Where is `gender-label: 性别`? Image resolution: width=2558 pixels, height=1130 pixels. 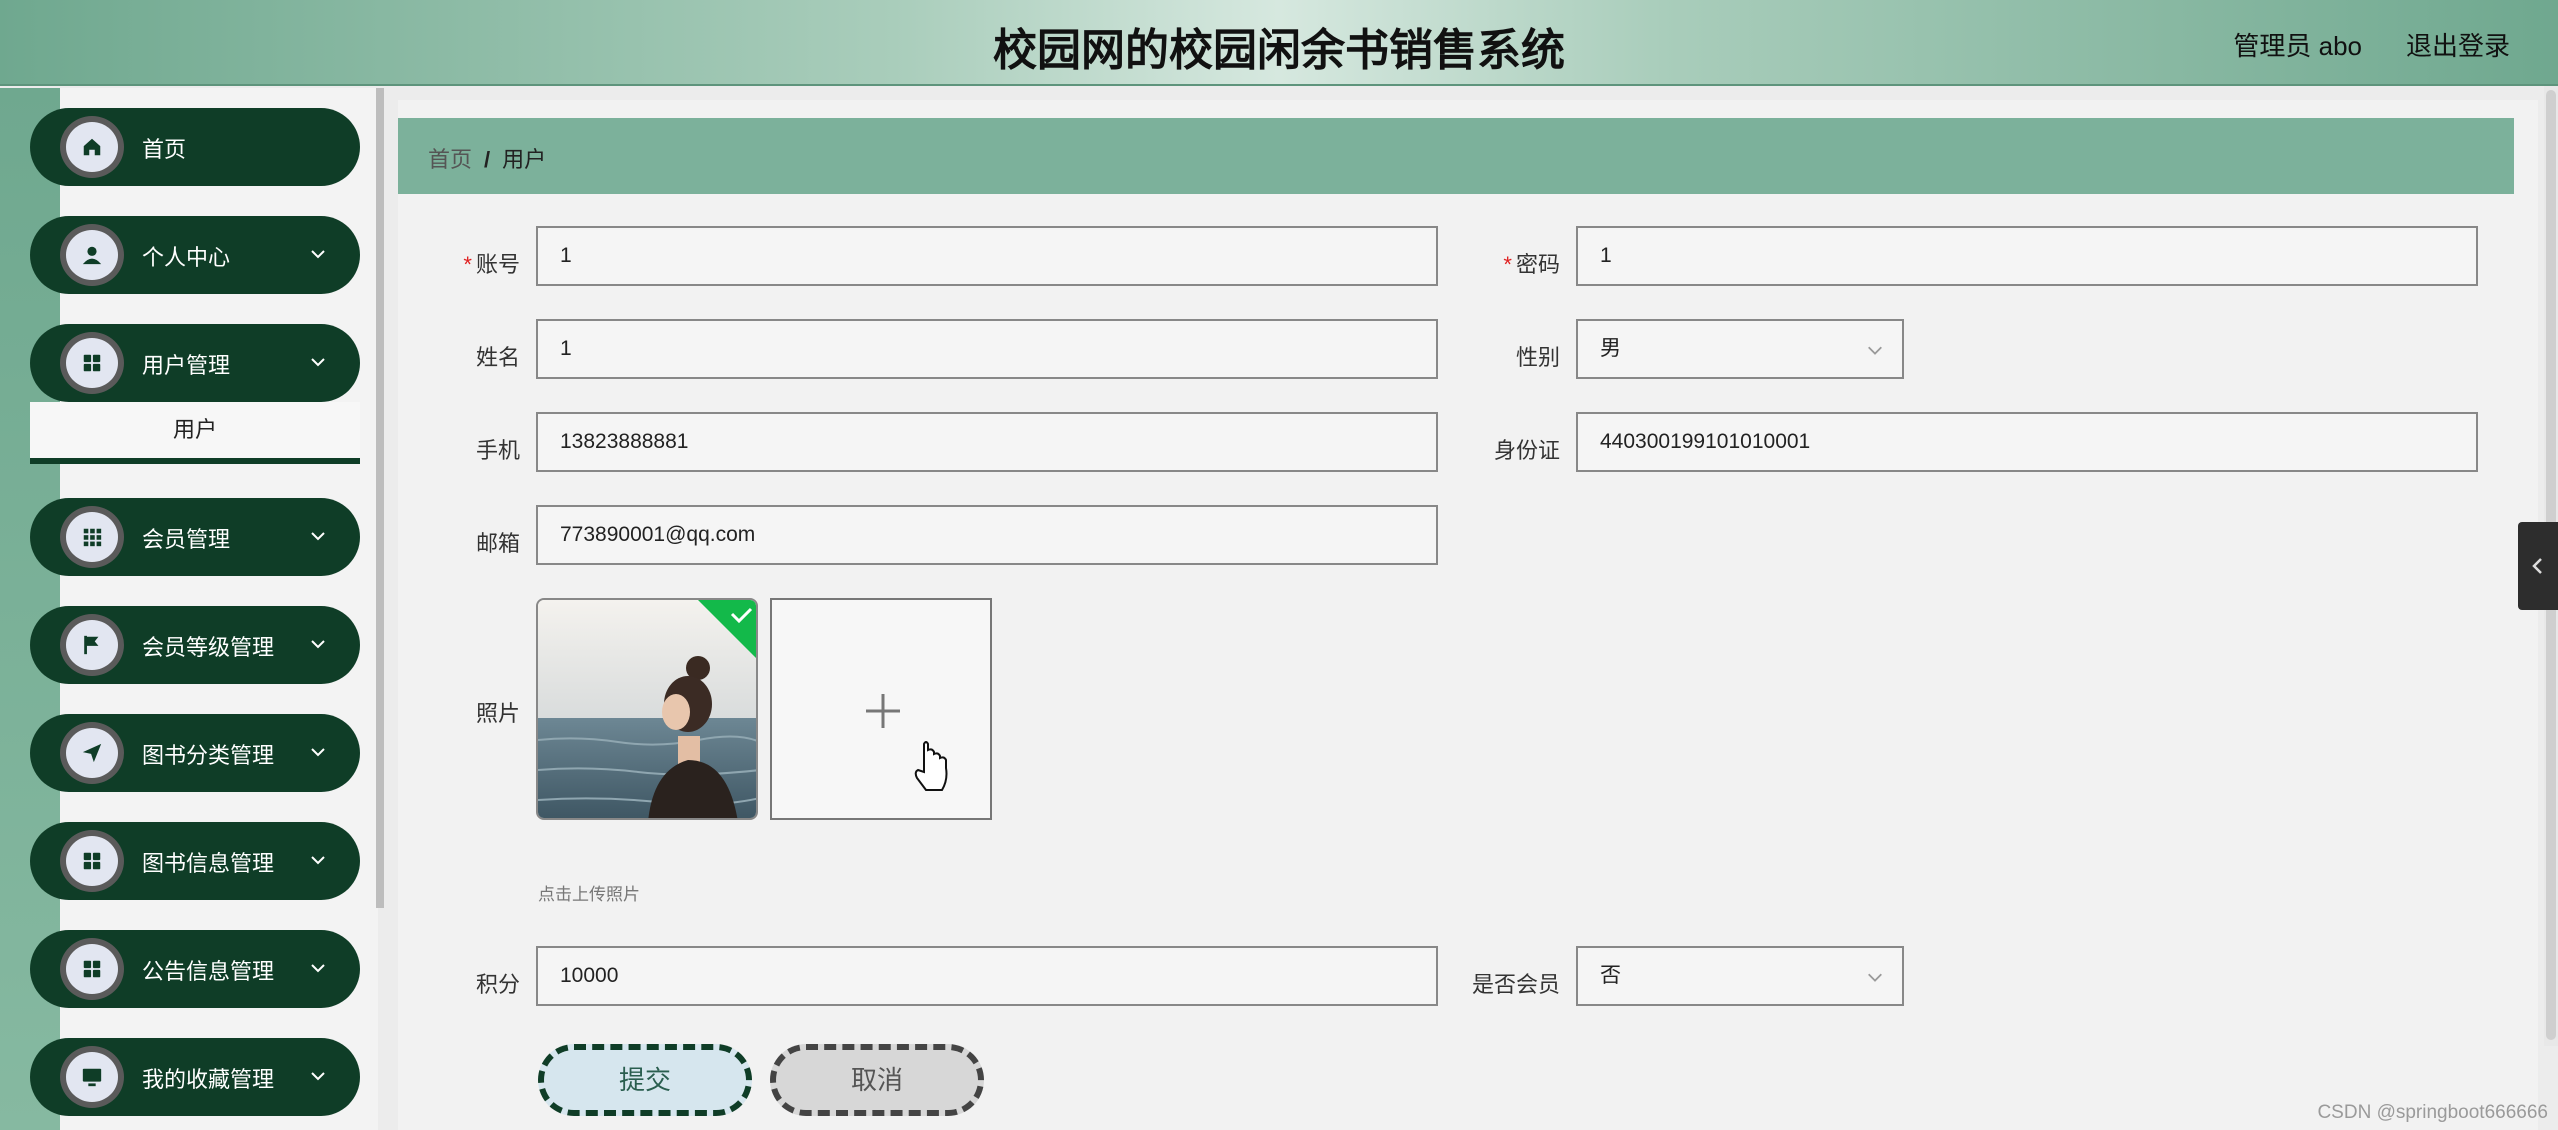
gender-label: 性别 is located at coordinates (1537, 357).